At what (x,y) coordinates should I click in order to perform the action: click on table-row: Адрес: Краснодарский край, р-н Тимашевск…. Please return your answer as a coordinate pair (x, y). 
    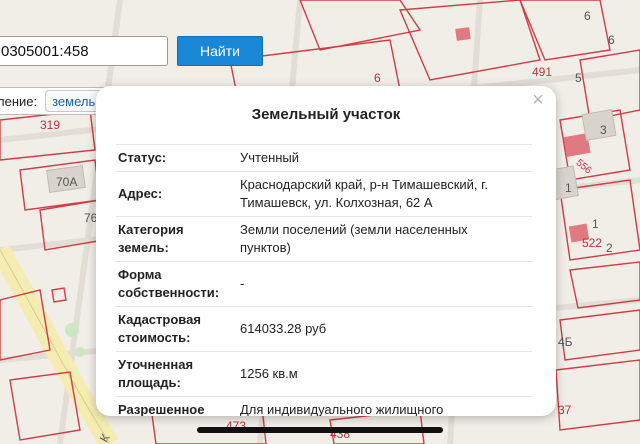
    Looking at the image, I should click on (324, 194).